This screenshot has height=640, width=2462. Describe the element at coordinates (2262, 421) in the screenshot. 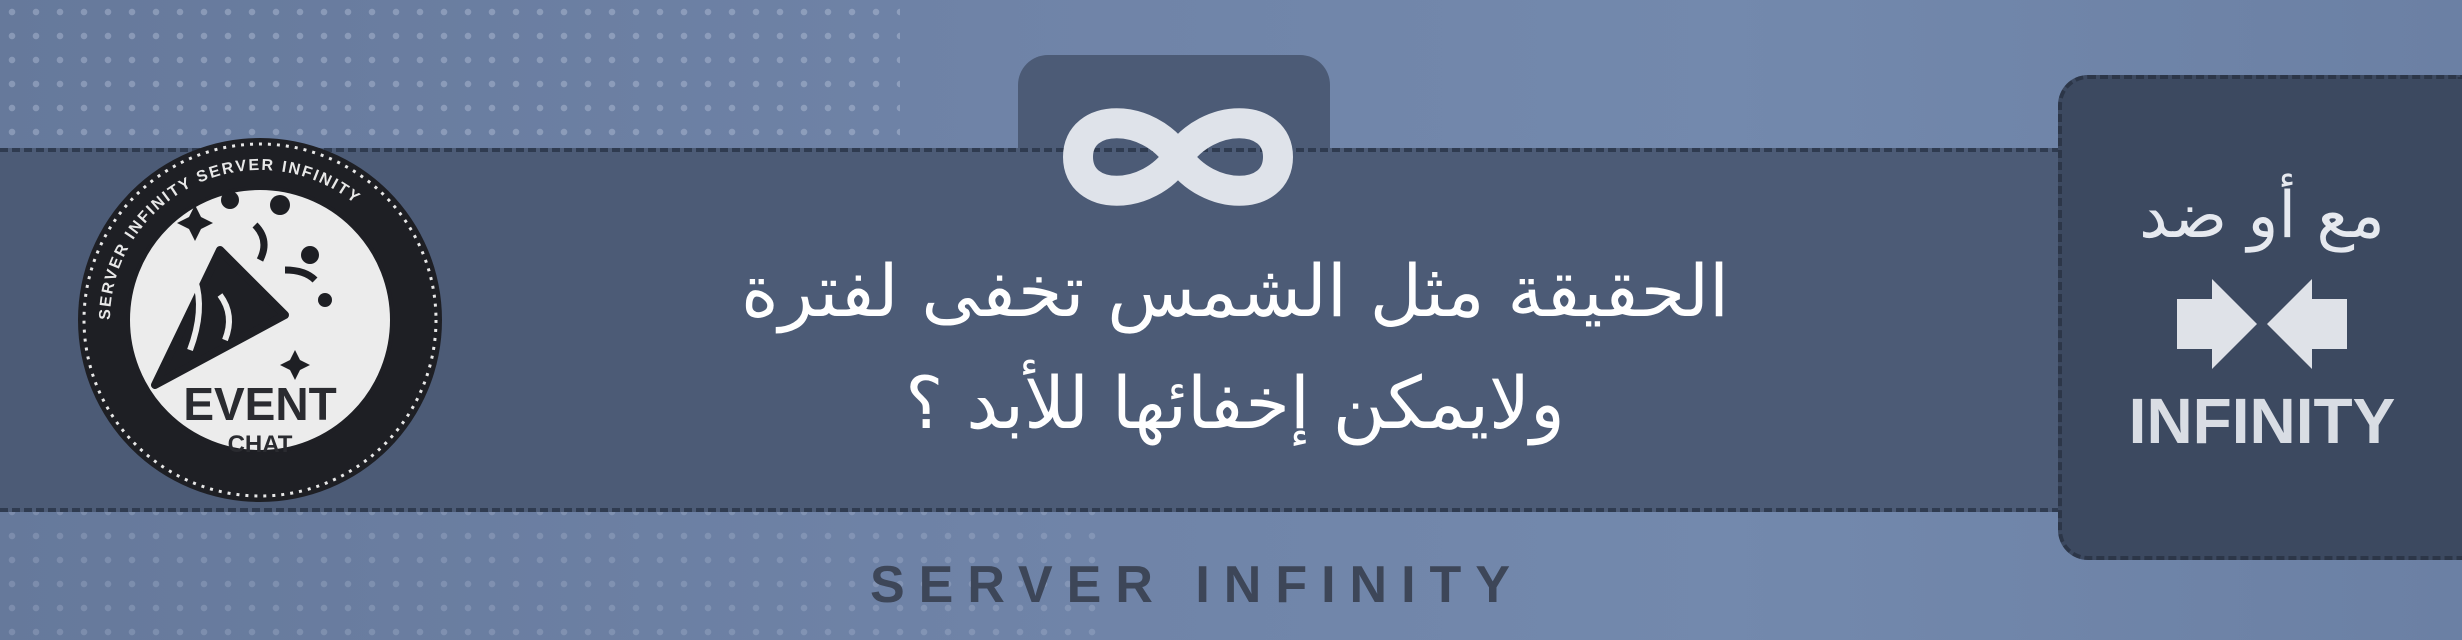

I see `side-panel-brand: INFINITY` at that location.